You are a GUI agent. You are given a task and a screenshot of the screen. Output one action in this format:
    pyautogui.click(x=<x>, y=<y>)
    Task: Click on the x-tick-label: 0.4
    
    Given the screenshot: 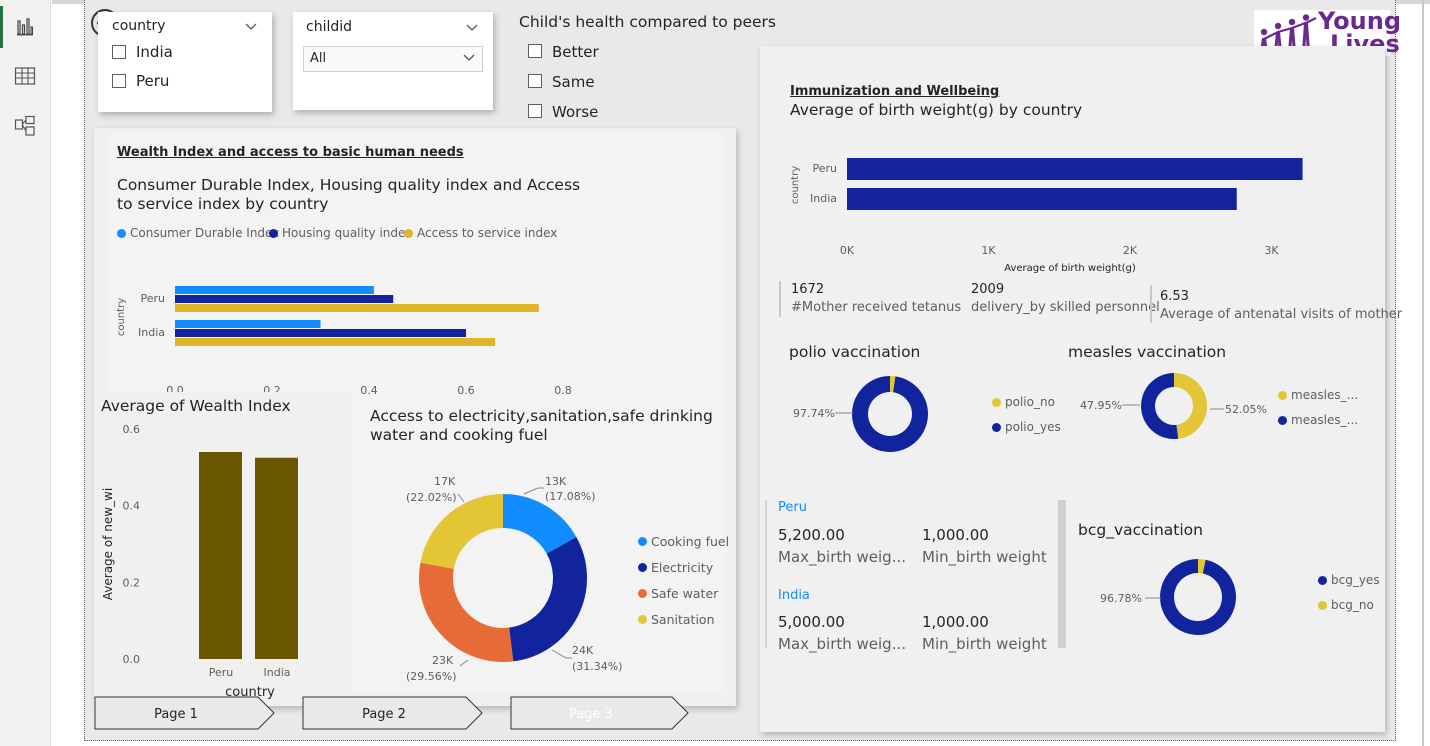 What is the action you would take?
    pyautogui.click(x=369, y=390)
    